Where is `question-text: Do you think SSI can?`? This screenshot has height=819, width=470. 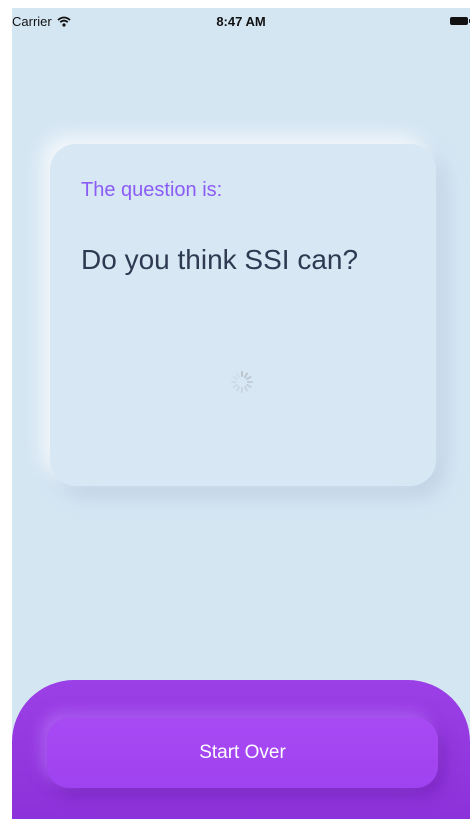
question-text: Do you think SSI can? is located at coordinates (220, 259).